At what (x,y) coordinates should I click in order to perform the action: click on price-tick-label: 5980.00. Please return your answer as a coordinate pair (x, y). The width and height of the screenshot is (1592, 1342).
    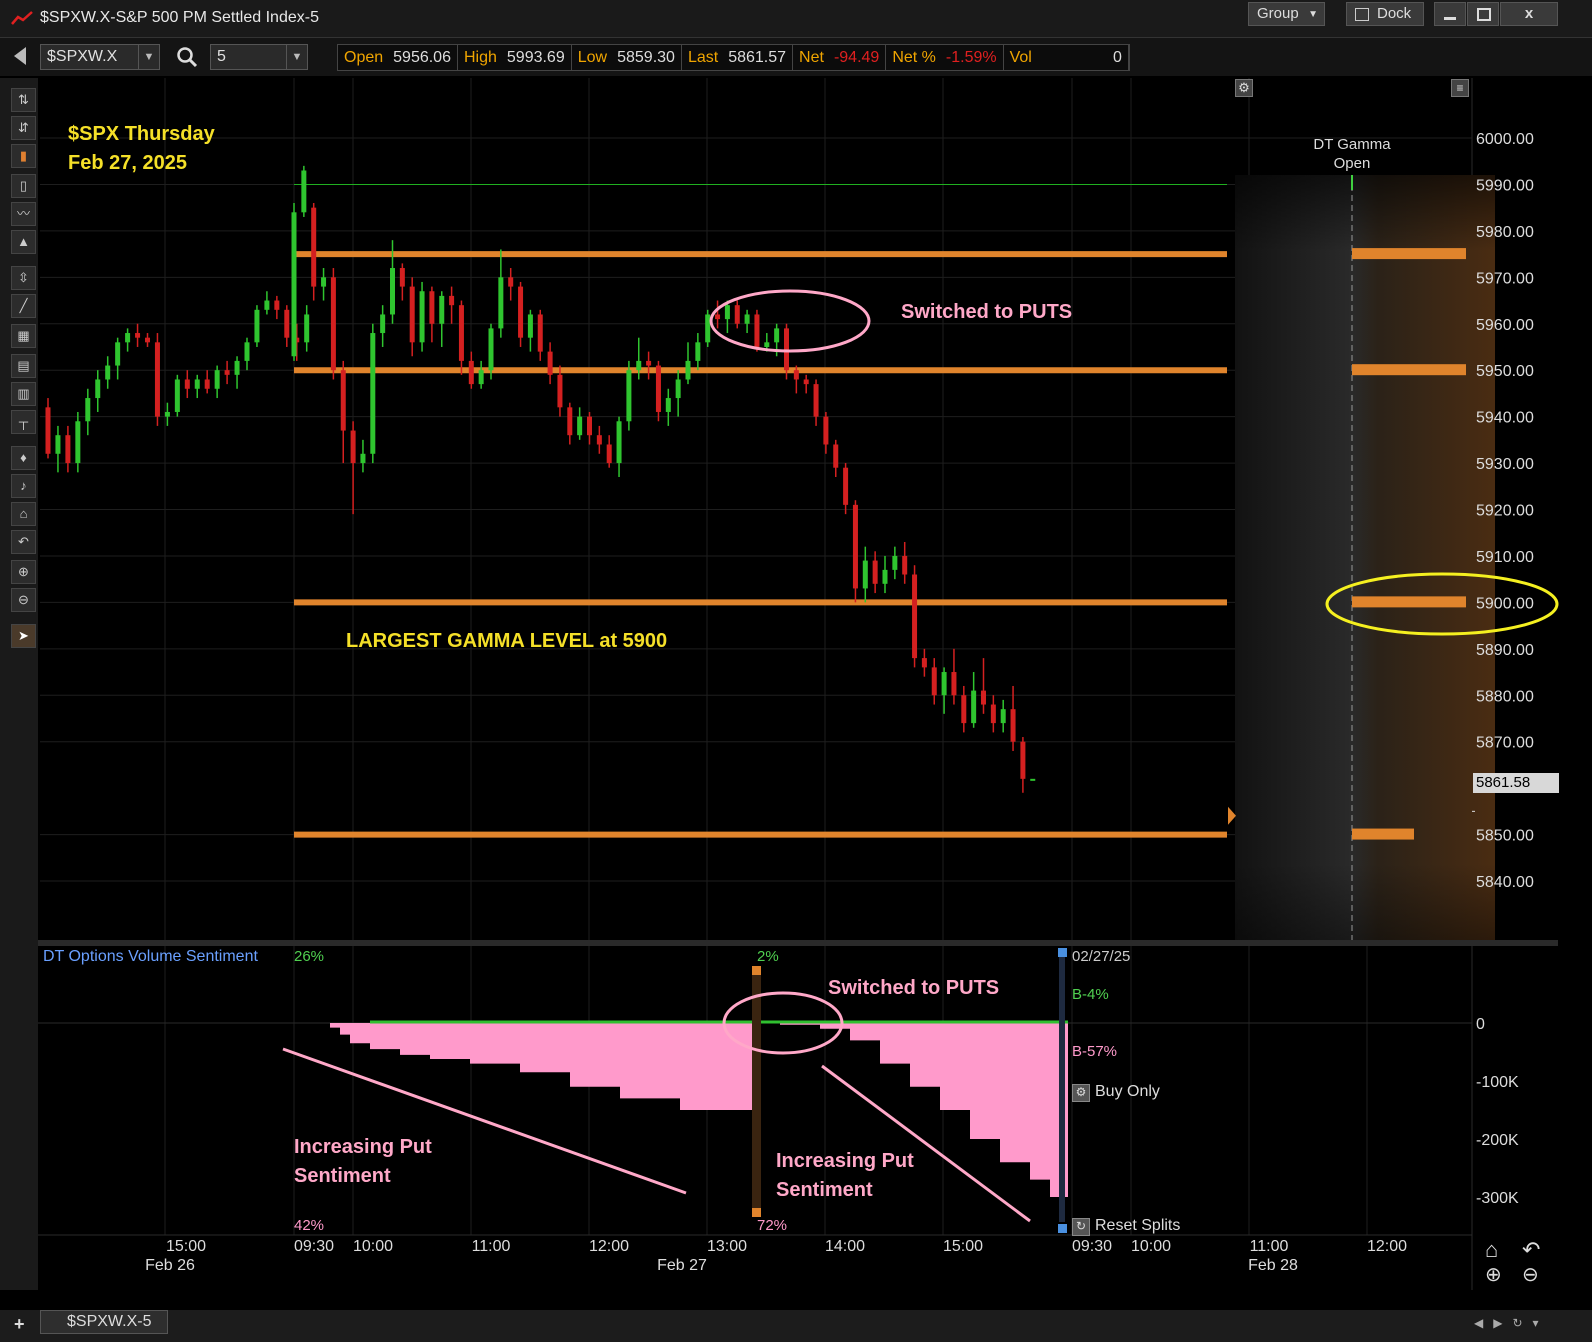
    Looking at the image, I should click on (1505, 232).